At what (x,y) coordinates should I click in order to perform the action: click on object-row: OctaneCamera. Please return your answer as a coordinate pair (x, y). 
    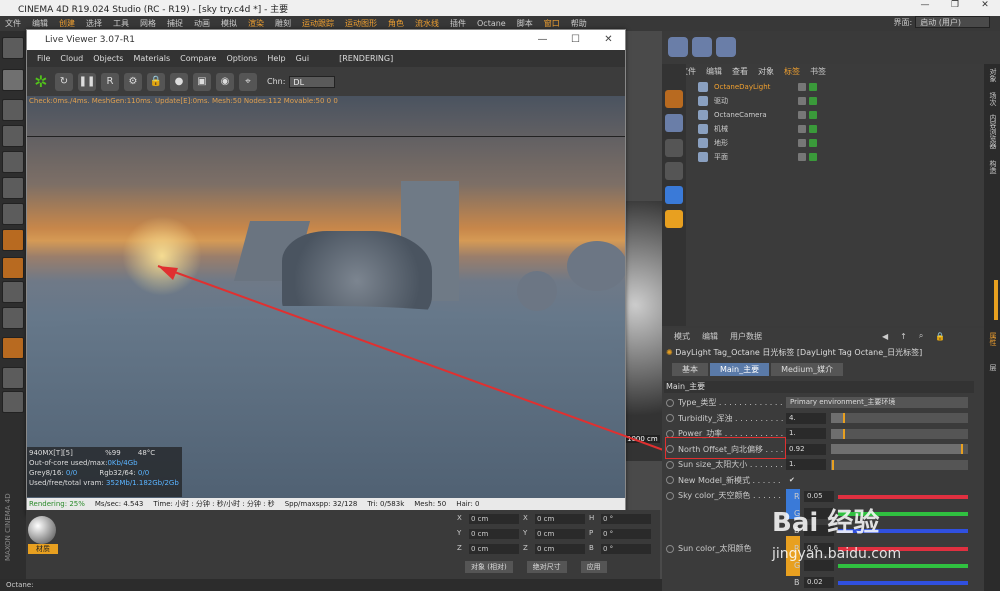
    Looking at the image, I should click on (832, 114).